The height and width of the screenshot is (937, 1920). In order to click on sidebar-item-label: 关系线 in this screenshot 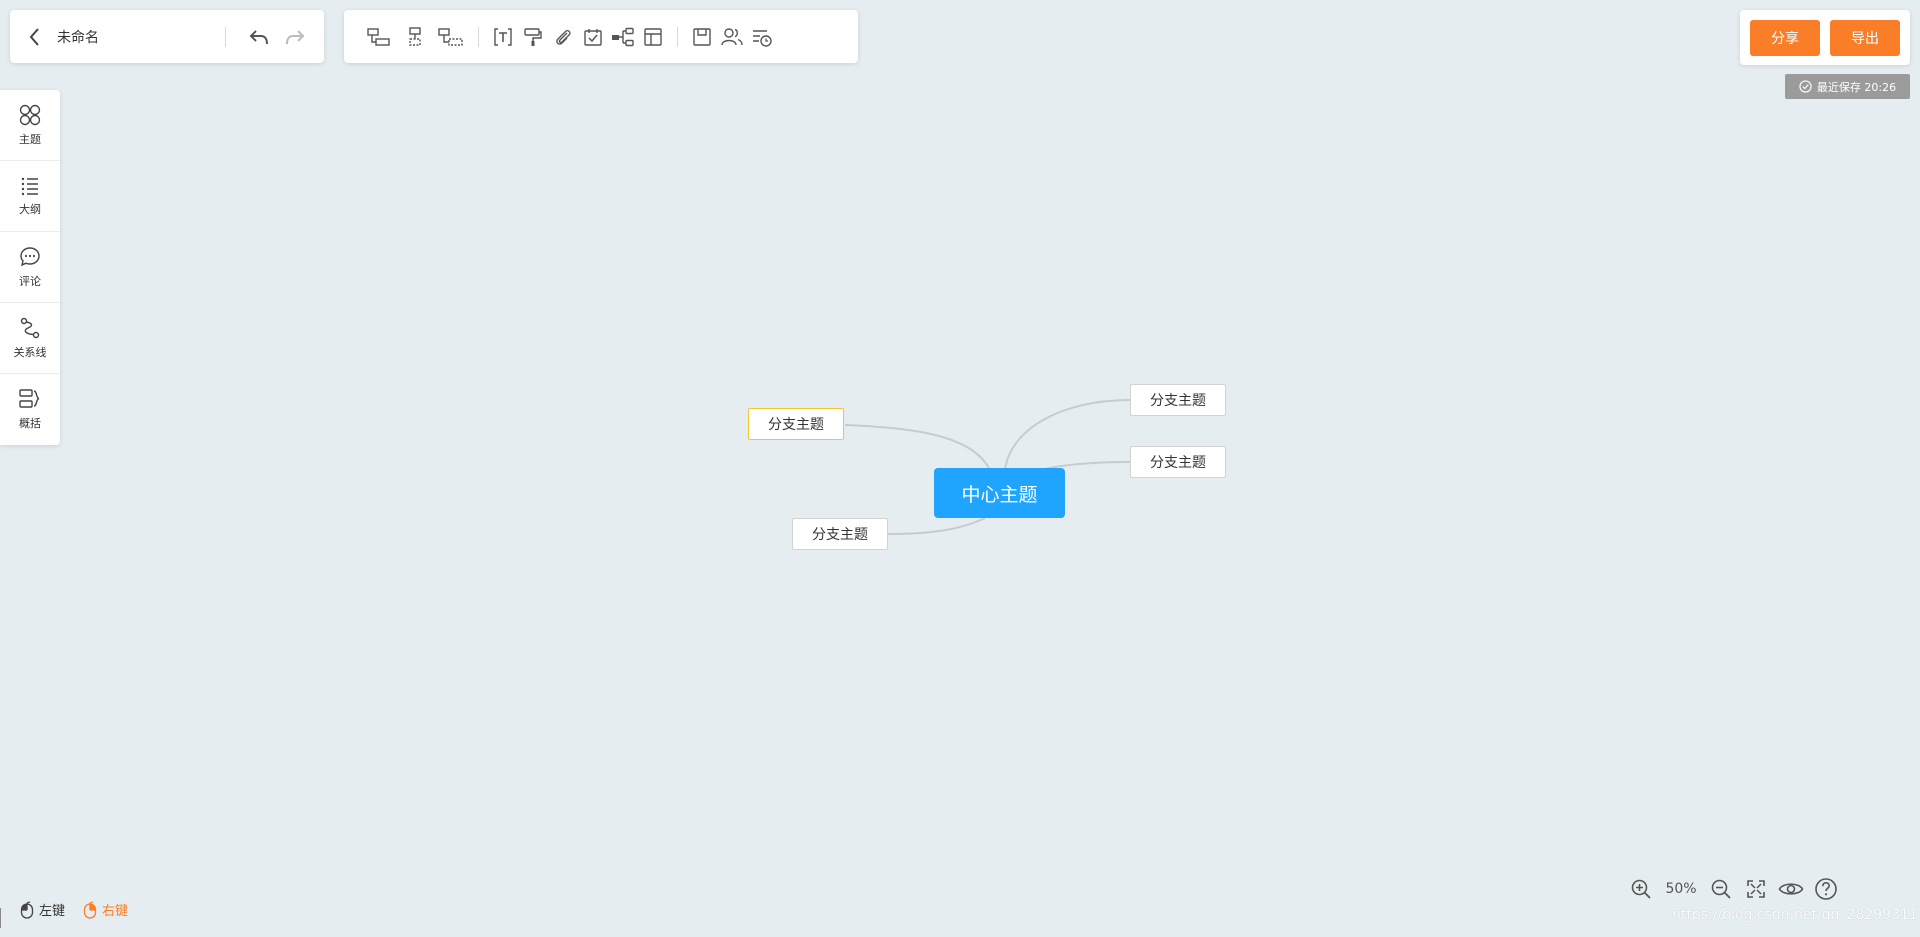, I will do `click(30, 352)`.